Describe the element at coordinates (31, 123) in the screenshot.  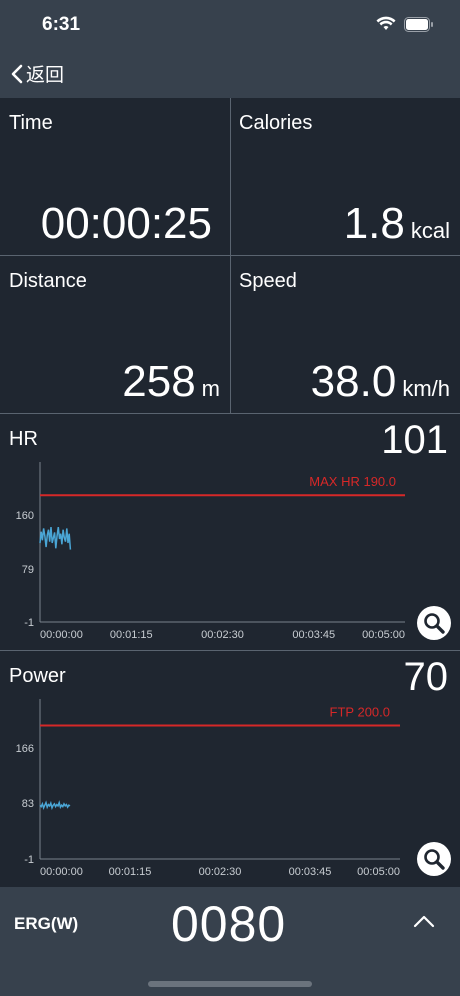
I see `time-label: Time` at that location.